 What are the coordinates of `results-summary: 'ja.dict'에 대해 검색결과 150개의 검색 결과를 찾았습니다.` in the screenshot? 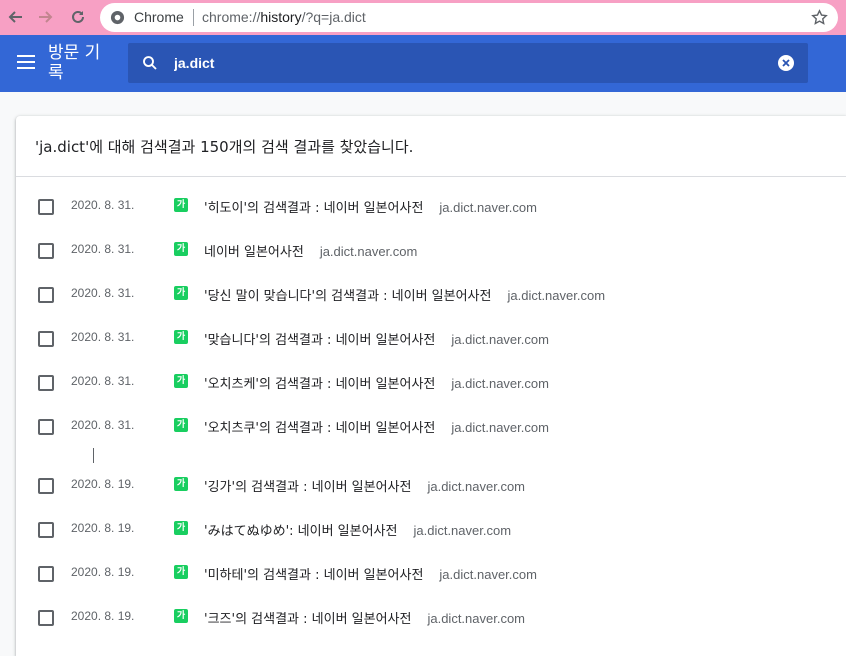 It's located at (224, 147).